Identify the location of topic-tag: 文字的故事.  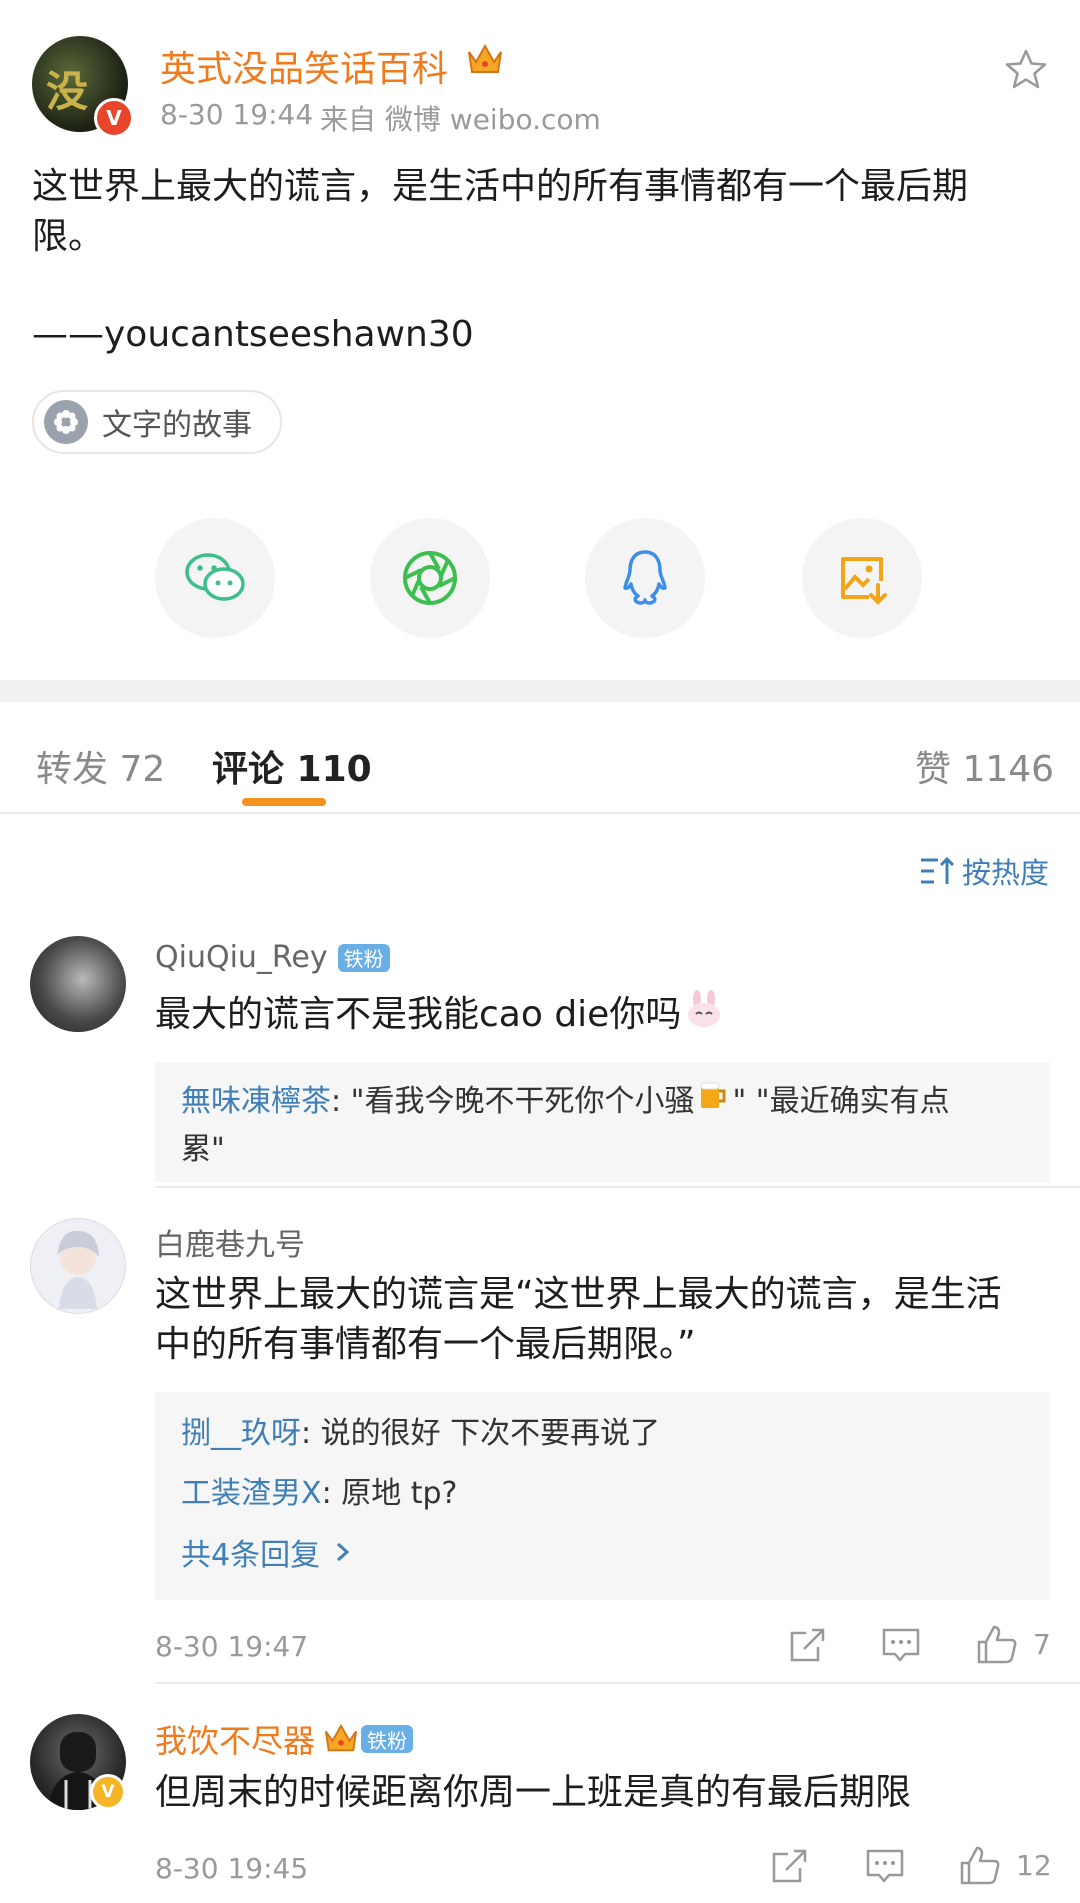
(157, 422).